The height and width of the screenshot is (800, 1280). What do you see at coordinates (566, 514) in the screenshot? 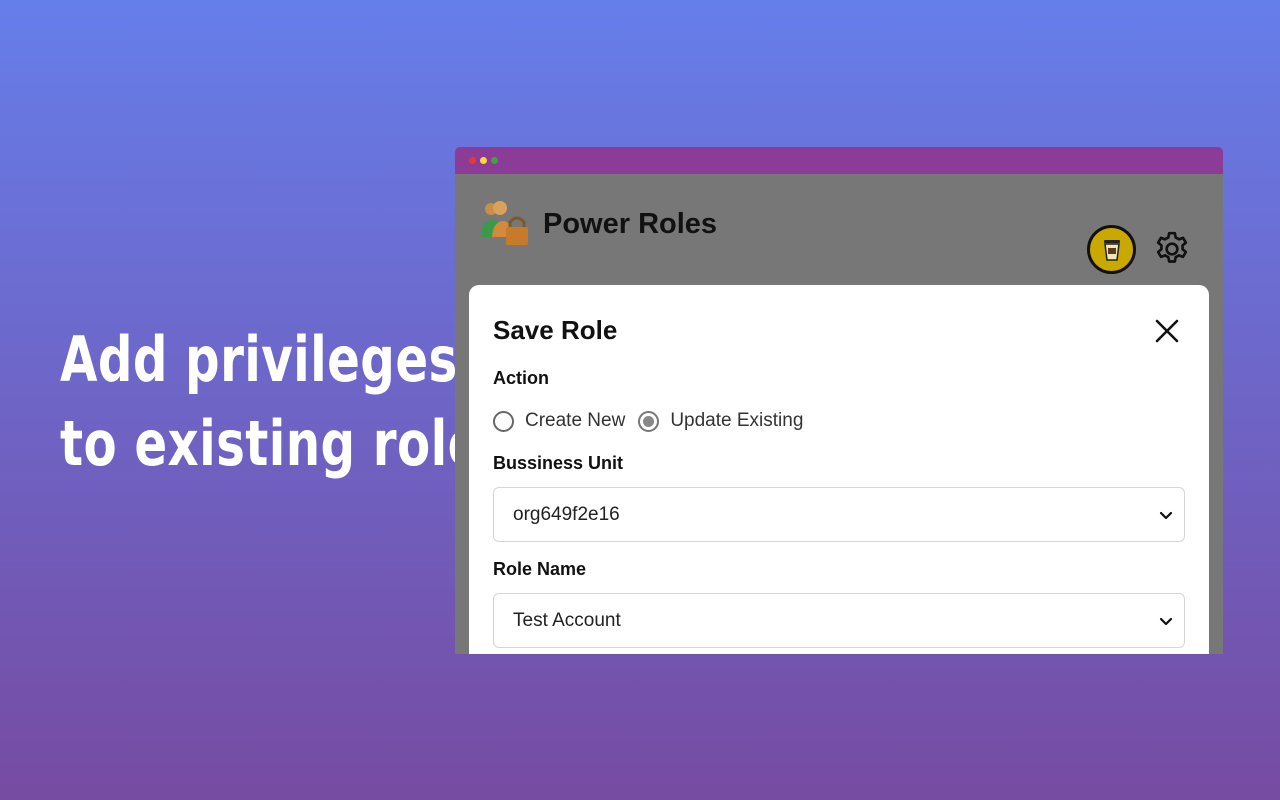
I see `business-unit-value: org649f2e16` at bounding box center [566, 514].